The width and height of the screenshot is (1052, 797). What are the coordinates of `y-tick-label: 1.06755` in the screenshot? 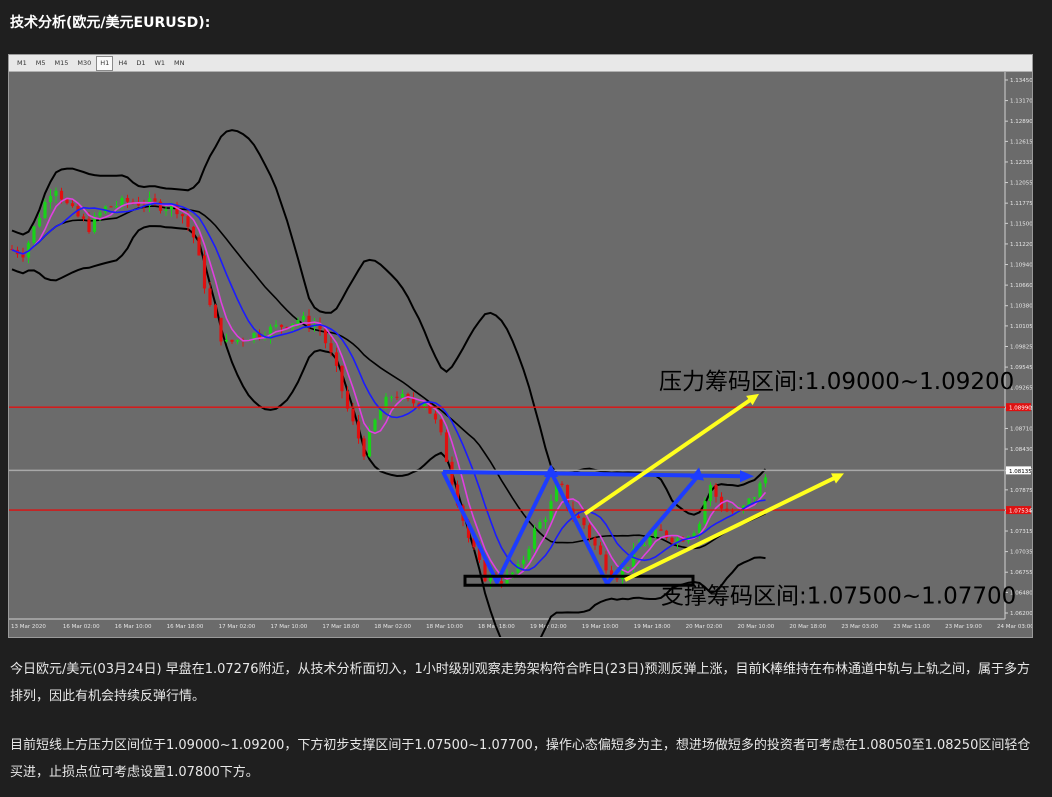 It's located at (1021, 573).